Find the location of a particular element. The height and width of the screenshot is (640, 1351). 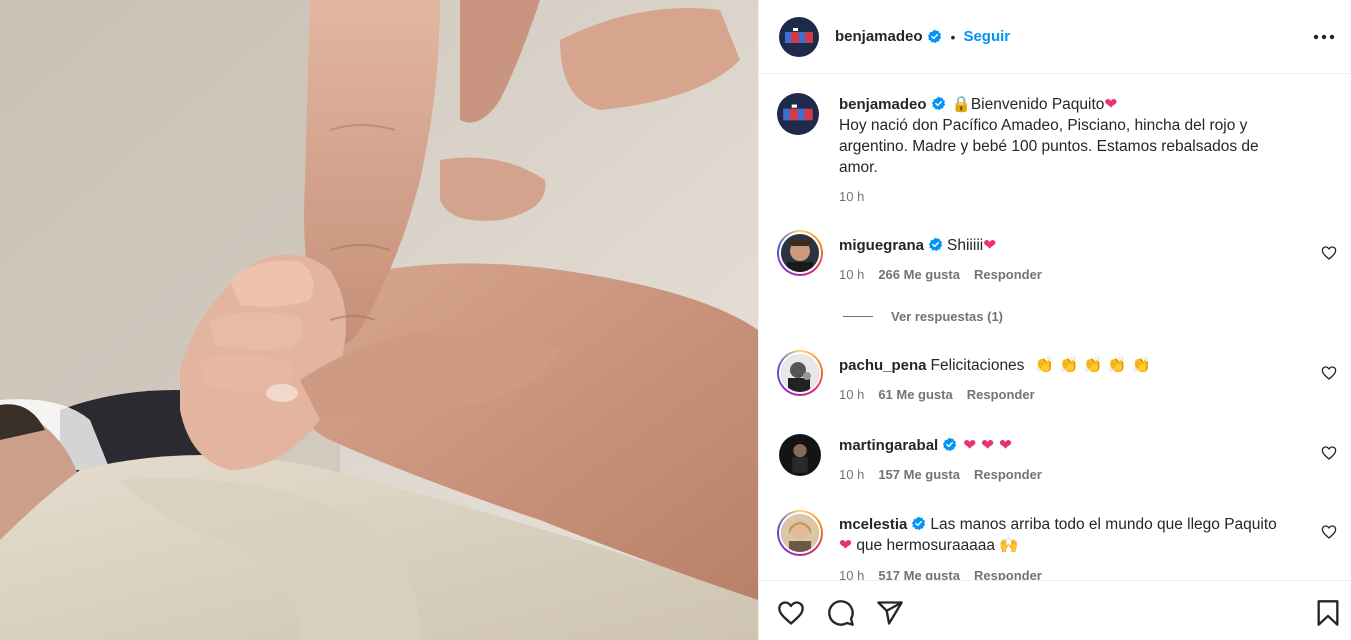

clapping-emoji: 👏 👏 👏 👏 👏 is located at coordinates (1092, 365).